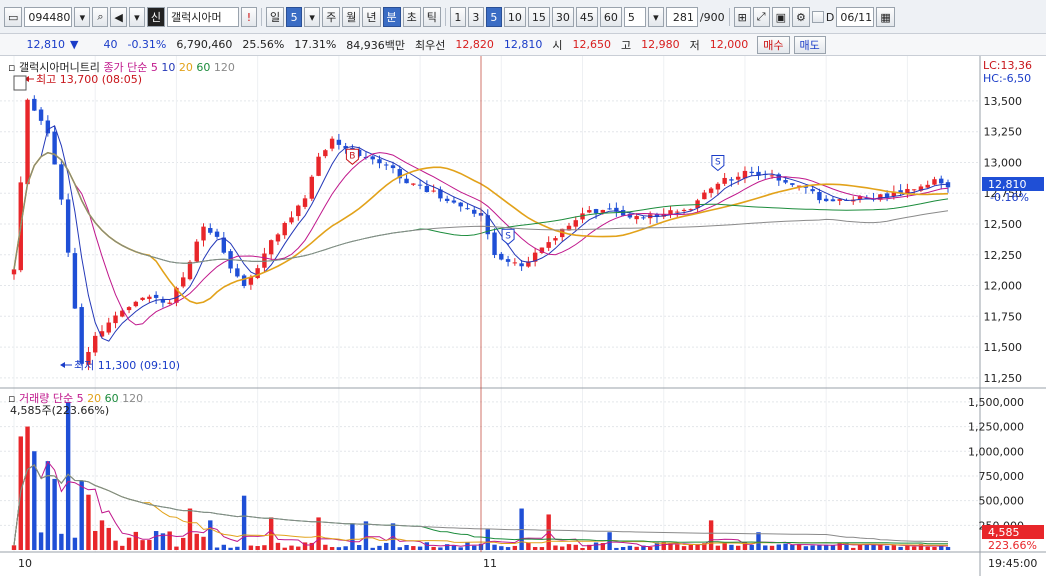 The image size is (1046, 576). What do you see at coordinates (20, 83) in the screenshot?
I see `grid-toggle-icon` at bounding box center [20, 83].